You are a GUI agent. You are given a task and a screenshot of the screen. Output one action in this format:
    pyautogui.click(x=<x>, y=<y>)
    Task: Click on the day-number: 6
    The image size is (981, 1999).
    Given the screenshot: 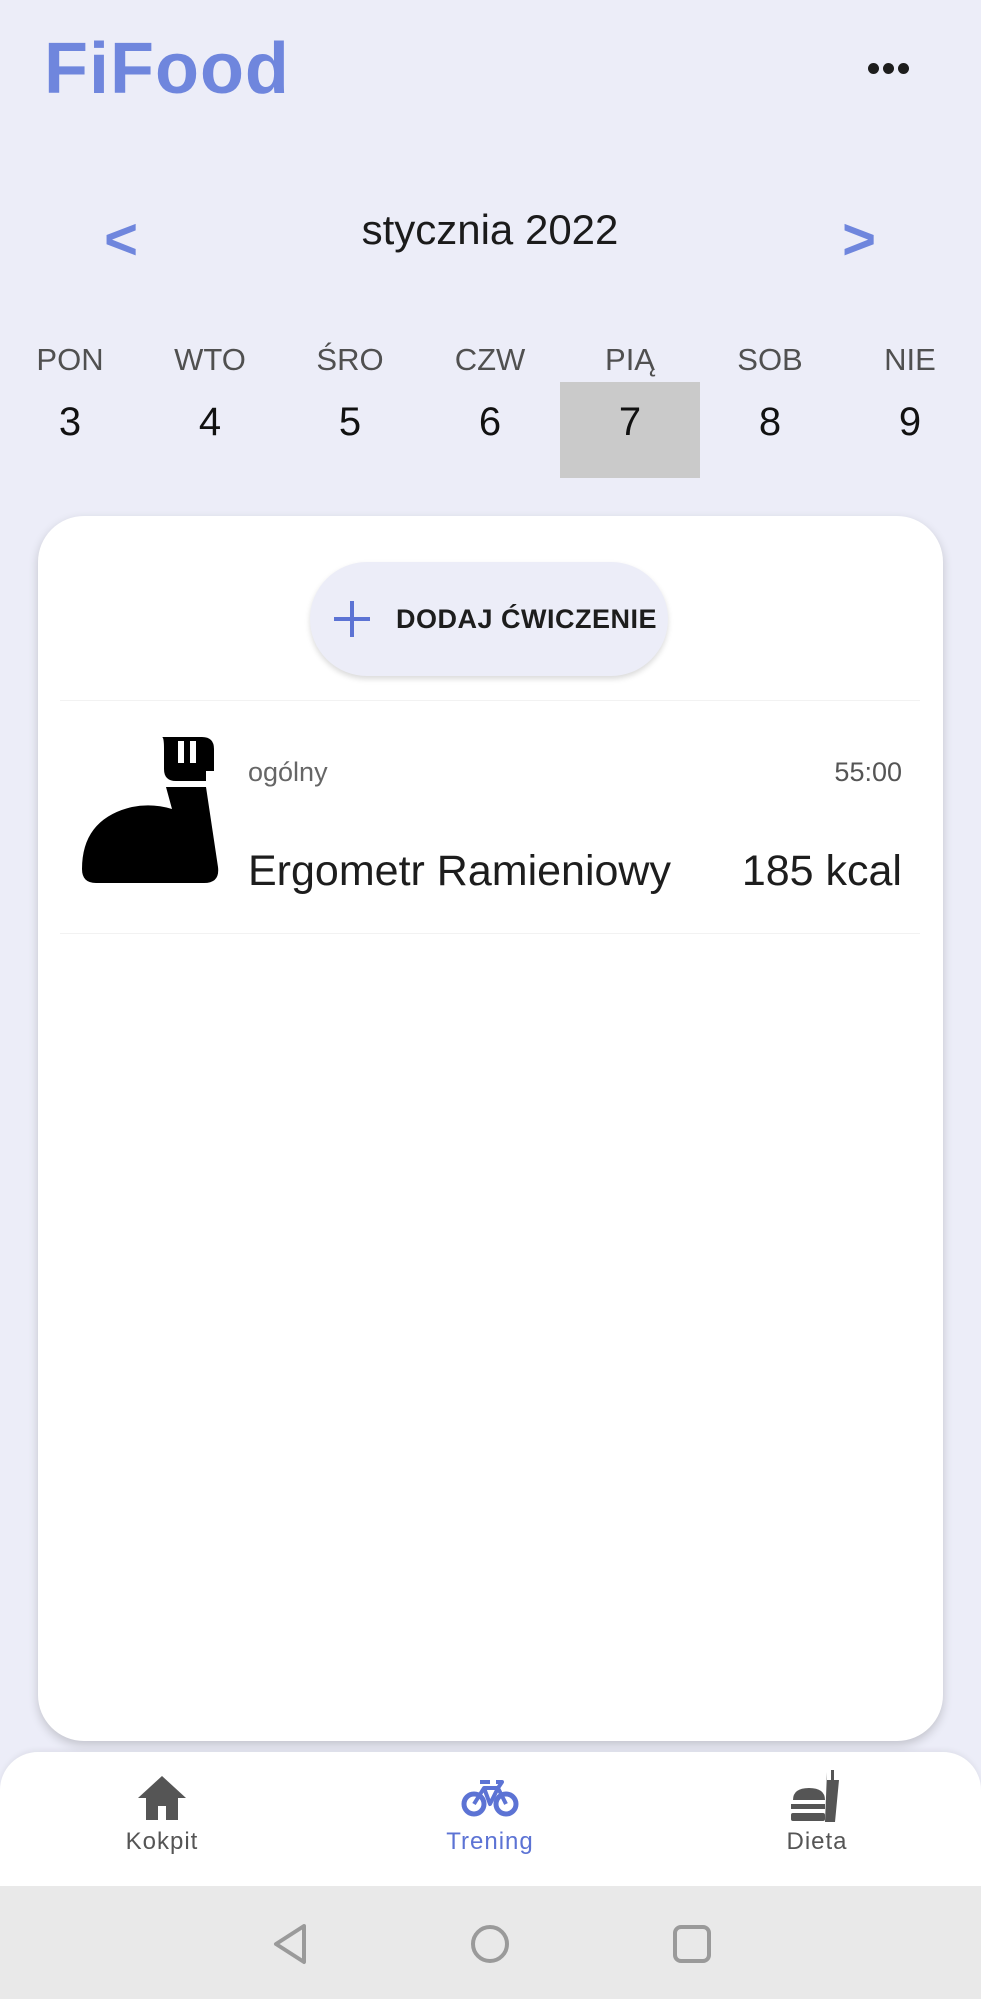 What is the action you would take?
    pyautogui.click(x=490, y=422)
    